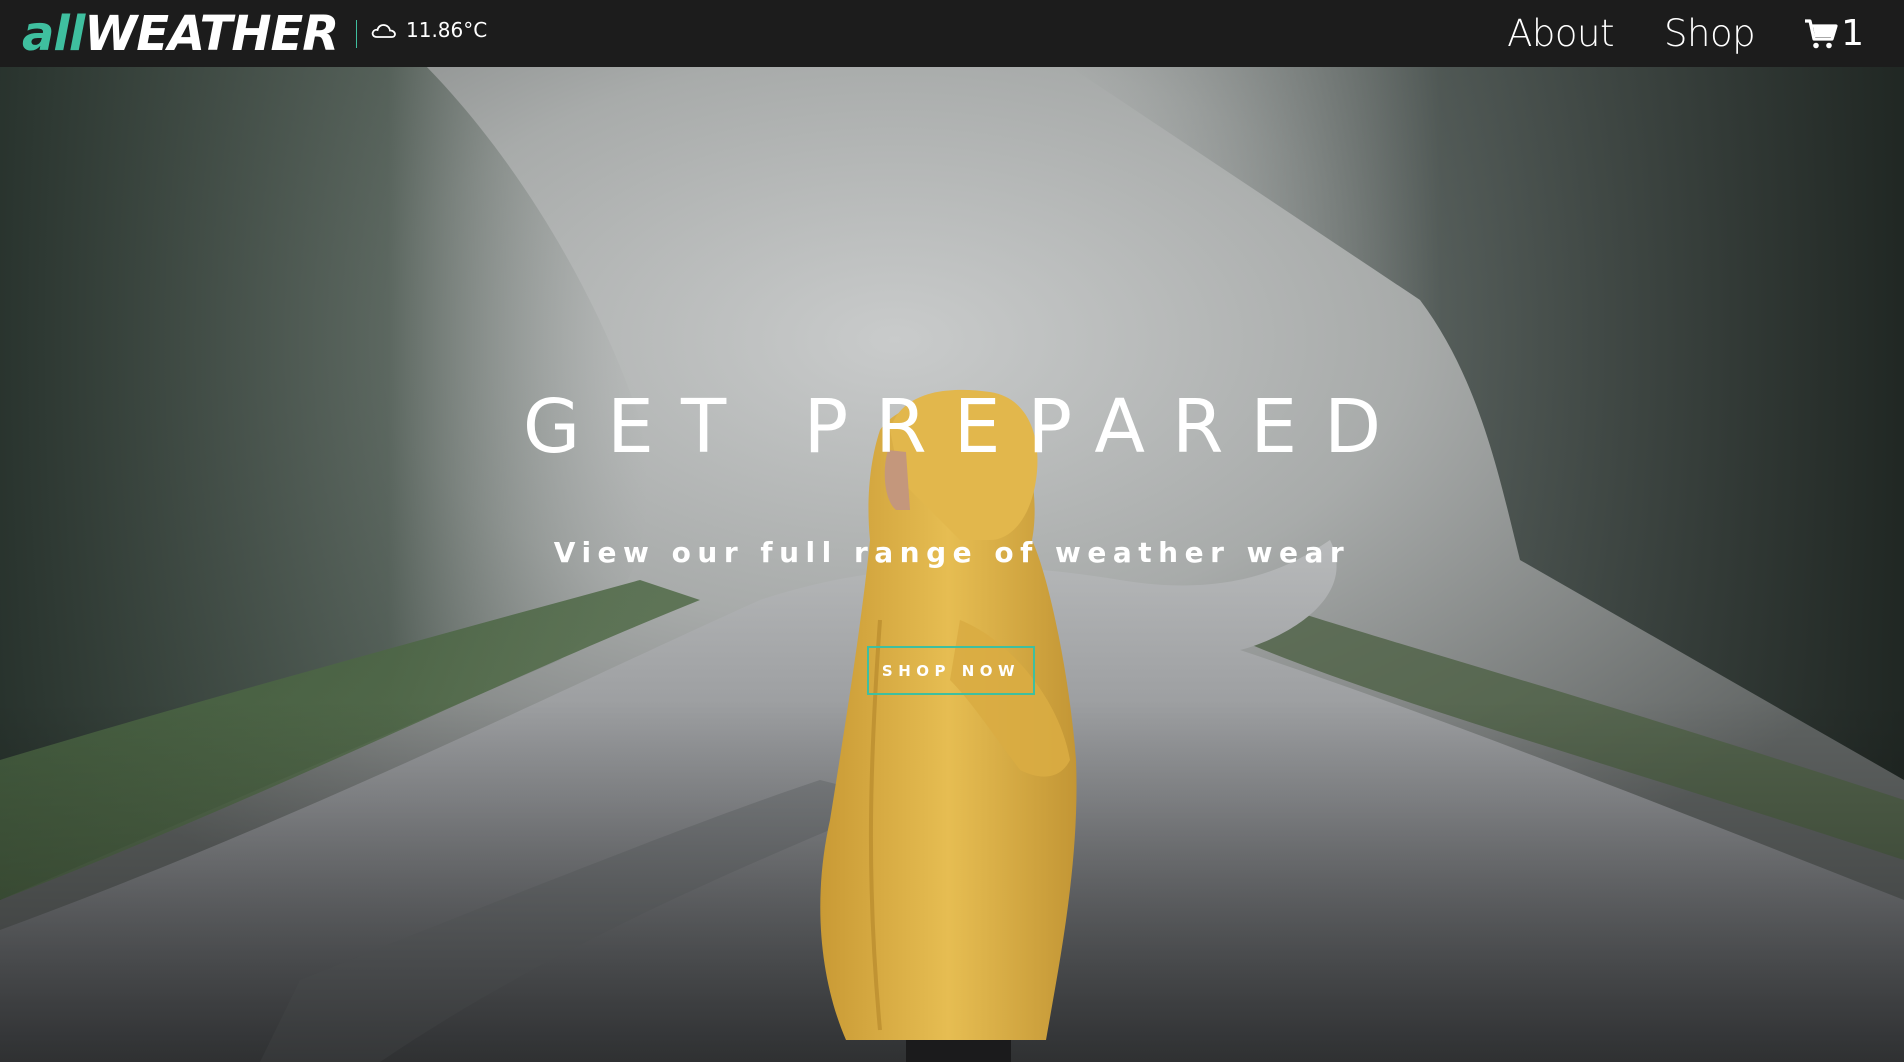  What do you see at coordinates (356, 34) in the screenshot?
I see `brand-divider` at bounding box center [356, 34].